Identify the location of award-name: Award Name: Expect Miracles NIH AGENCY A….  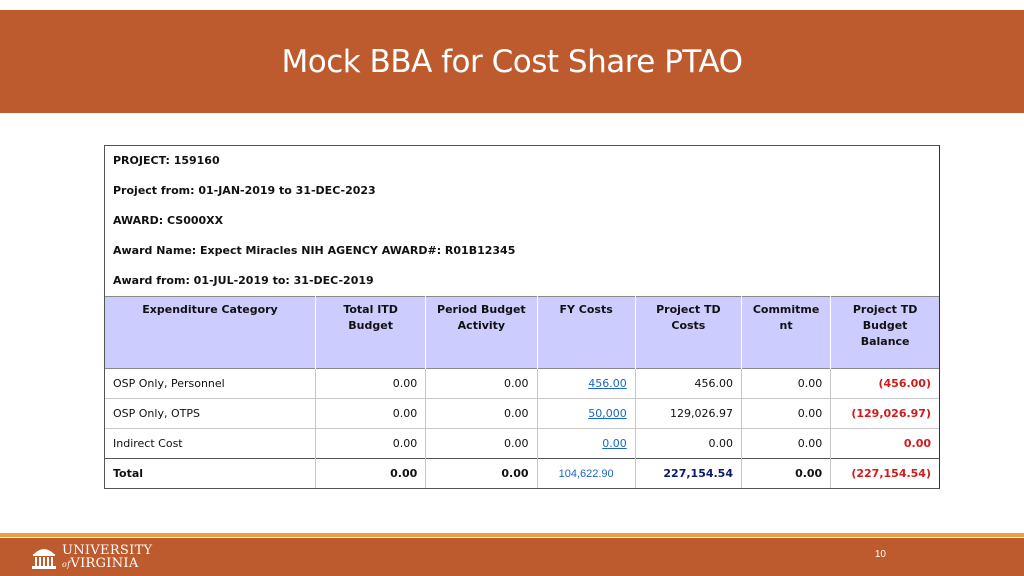
(314, 250).